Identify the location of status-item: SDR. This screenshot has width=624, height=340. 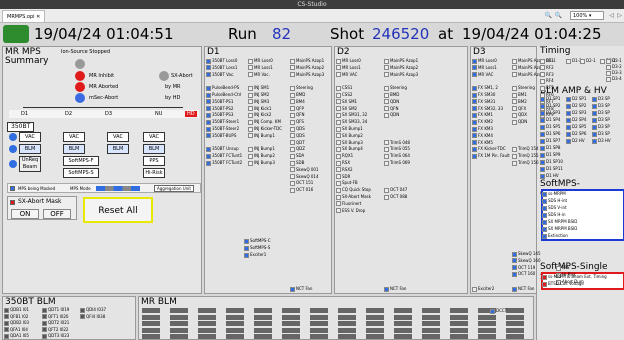
(359, 177).